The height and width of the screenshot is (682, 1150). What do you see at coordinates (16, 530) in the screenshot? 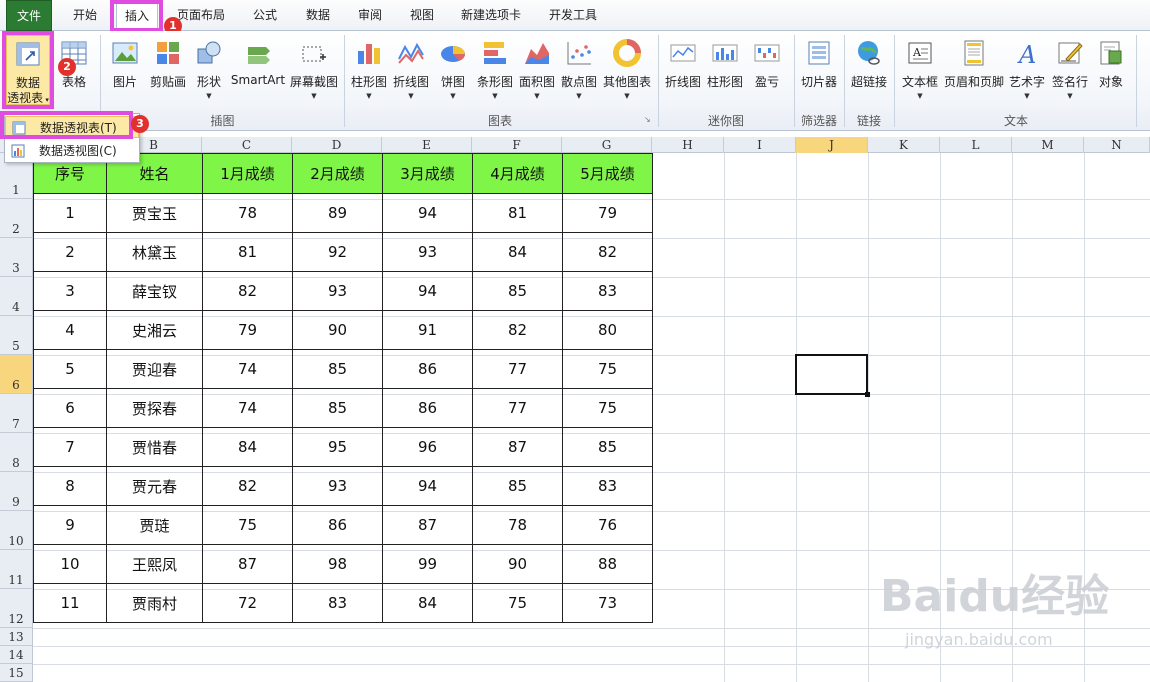
I see `row-header: 10` at bounding box center [16, 530].